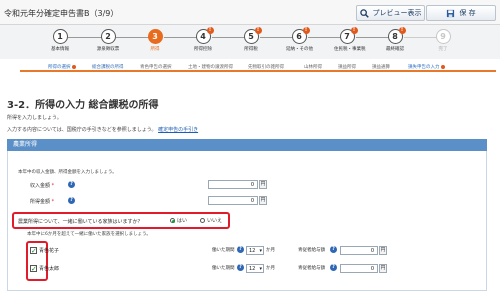  I want to click on step-label: 所得, so click(155, 49).